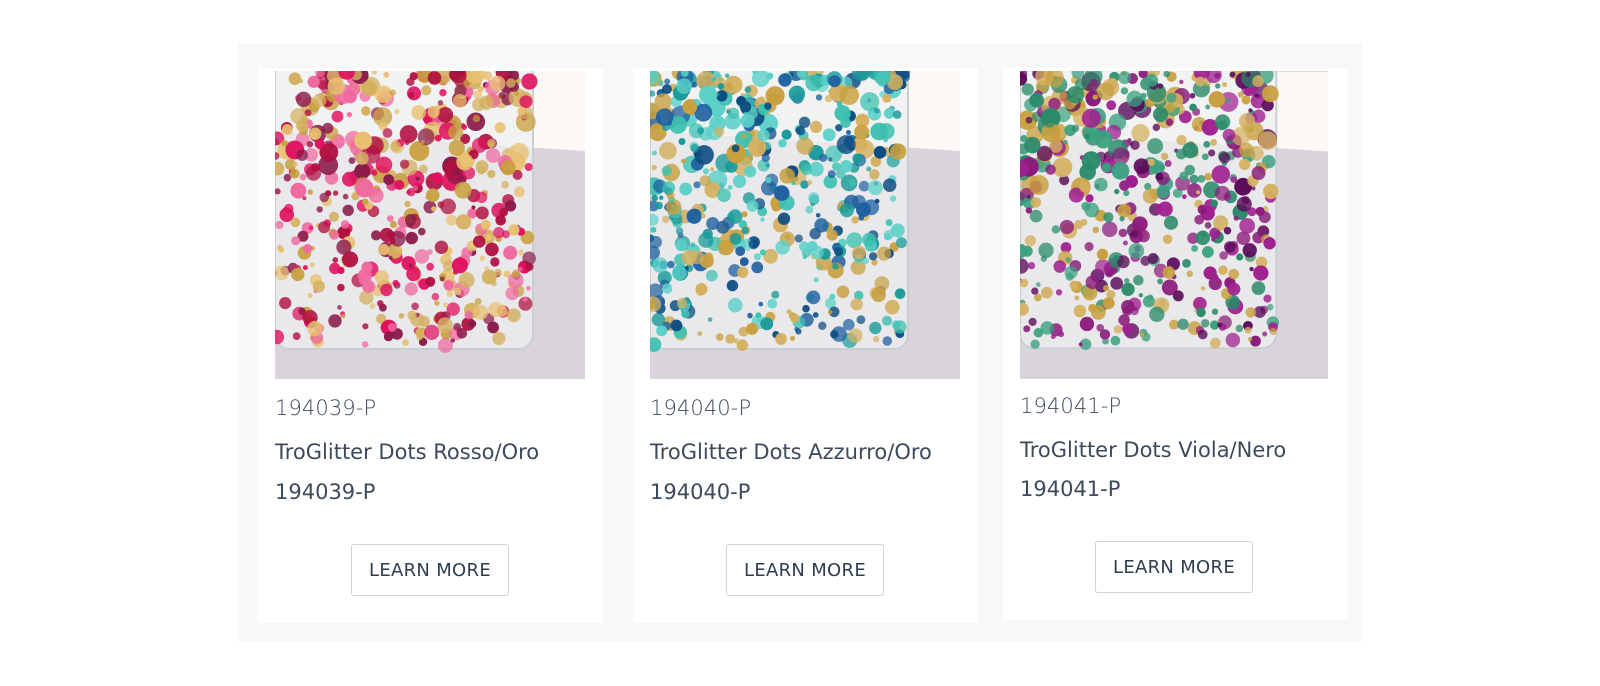  What do you see at coordinates (1071, 406) in the screenshot?
I see `product-sku: 194041-P` at bounding box center [1071, 406].